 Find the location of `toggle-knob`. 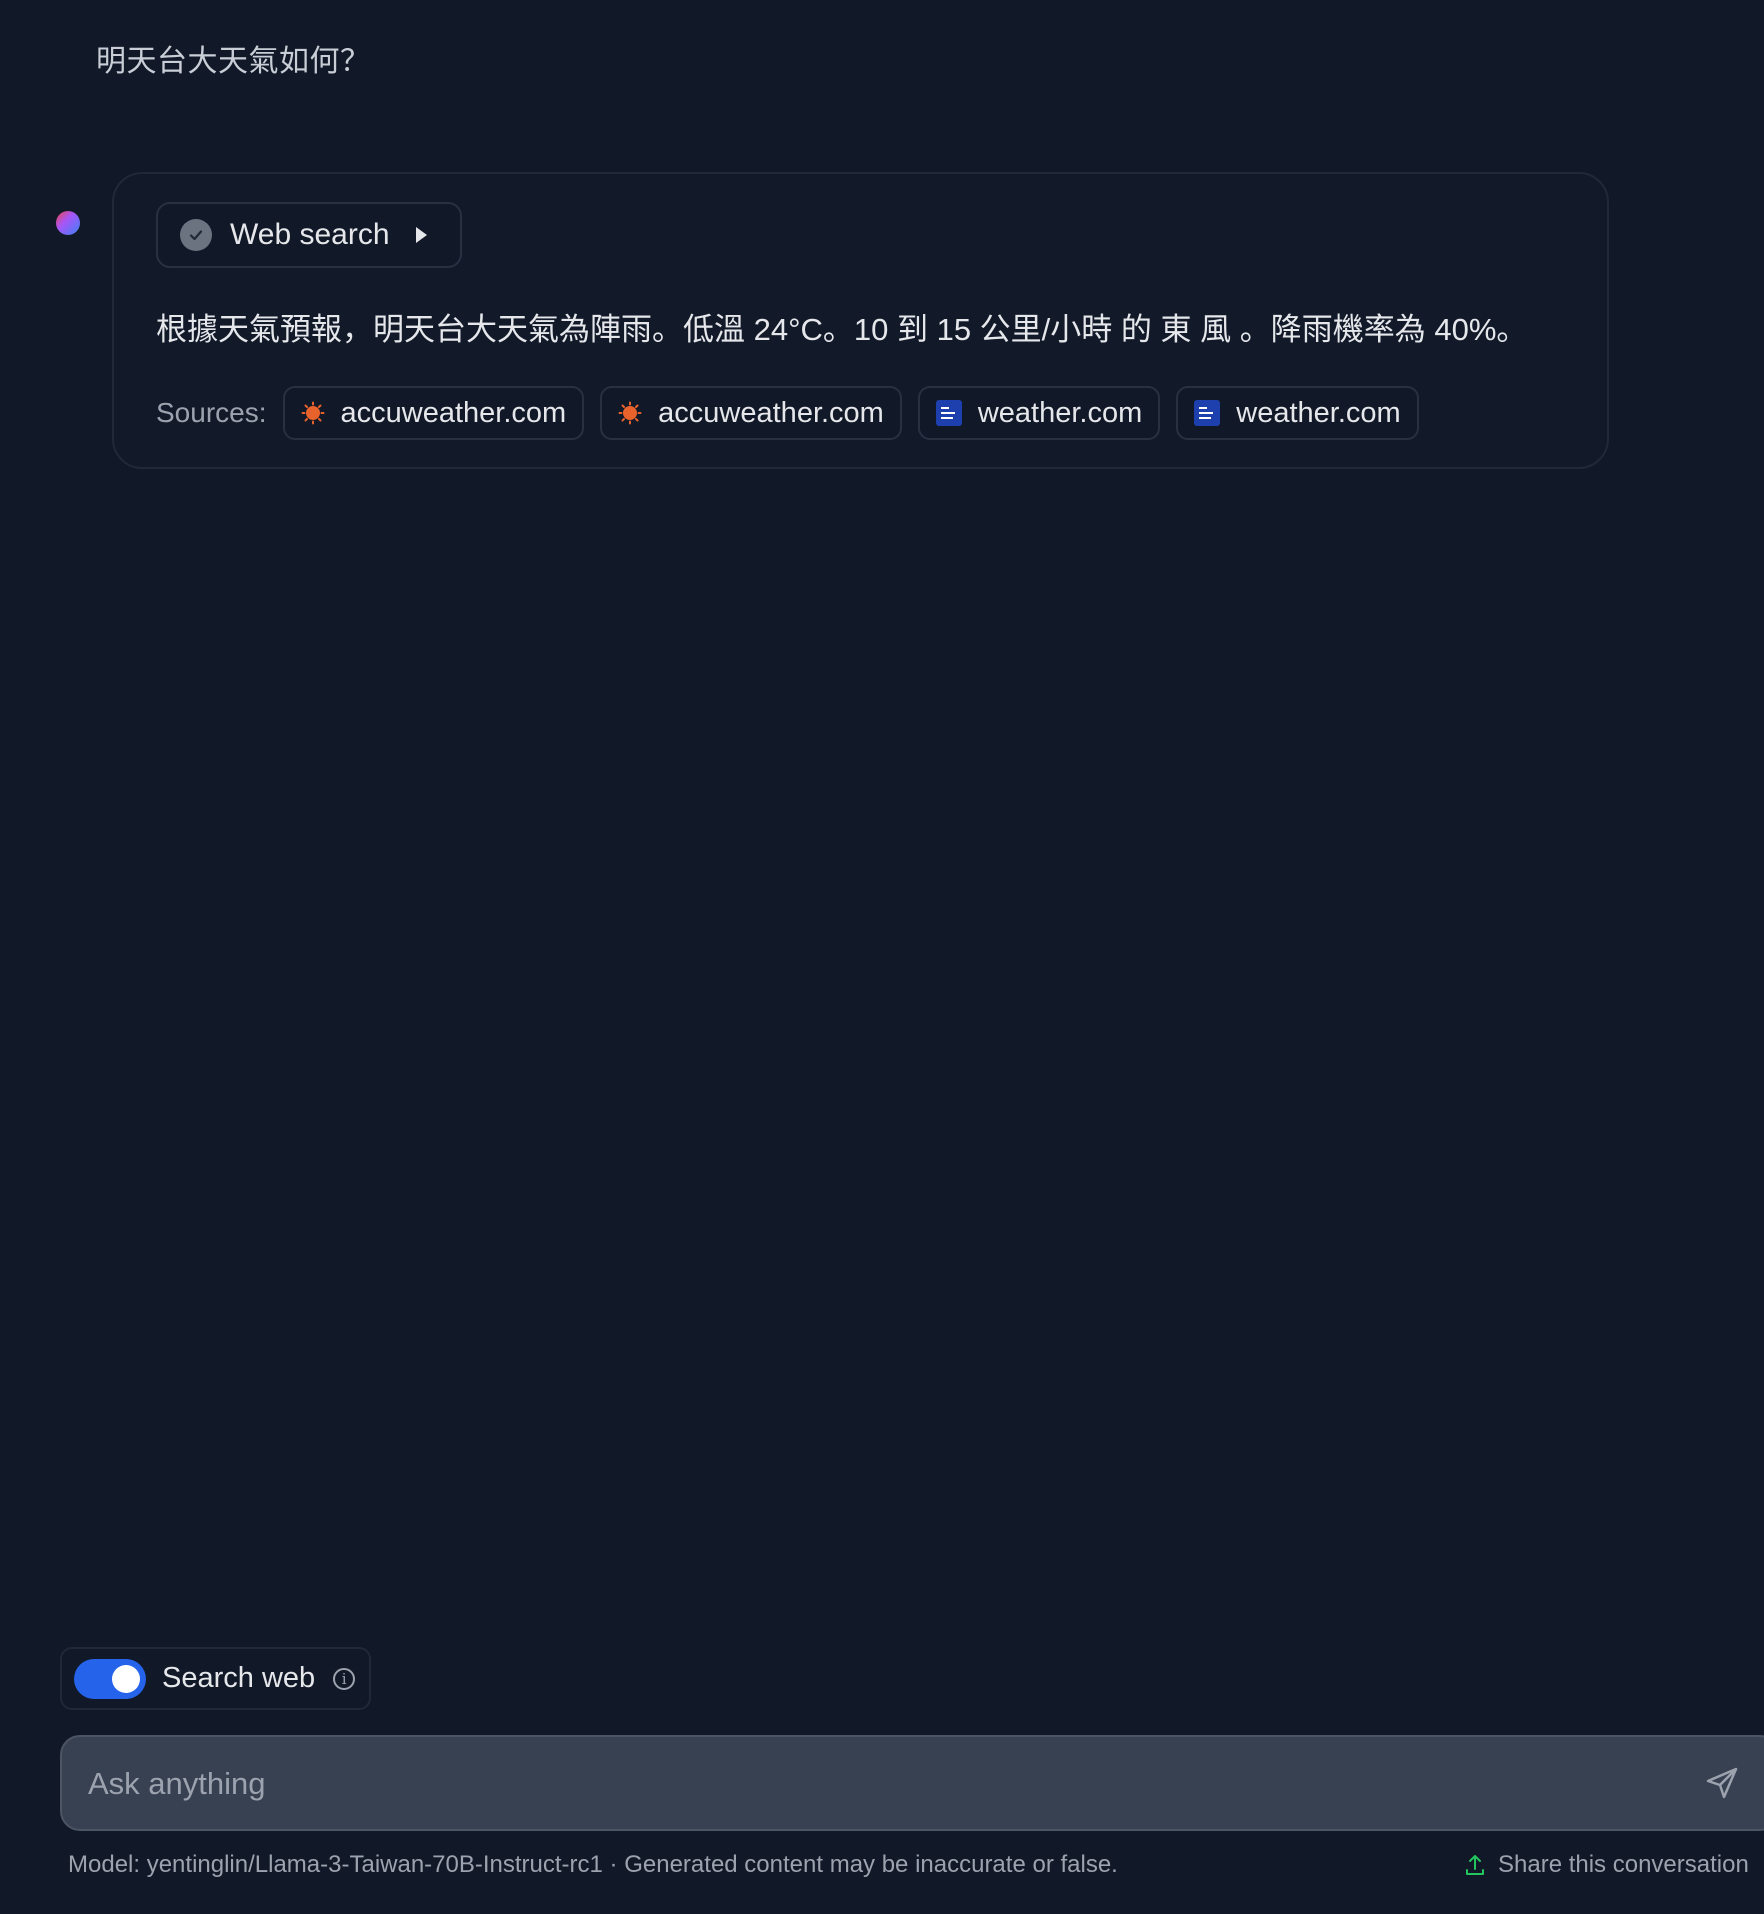

toggle-knob is located at coordinates (126, 1678).